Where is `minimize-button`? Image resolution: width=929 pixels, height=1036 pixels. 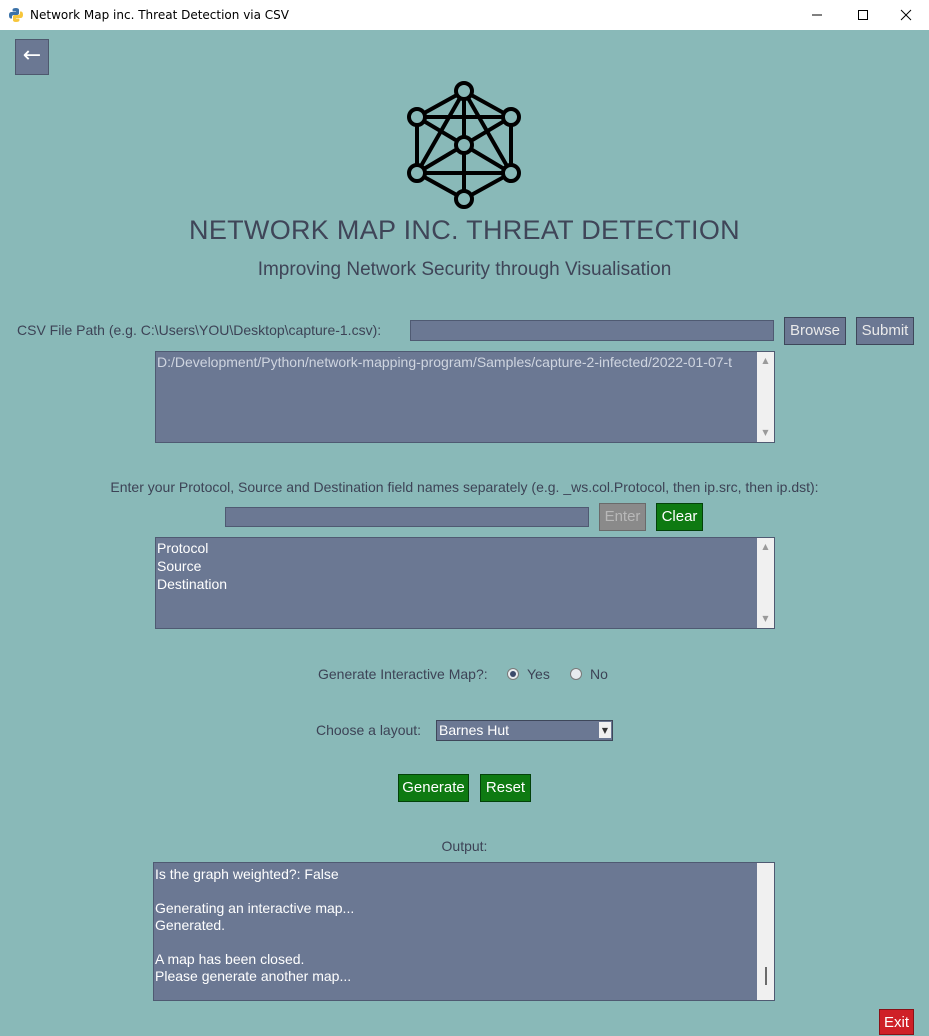 minimize-button is located at coordinates (817, 15).